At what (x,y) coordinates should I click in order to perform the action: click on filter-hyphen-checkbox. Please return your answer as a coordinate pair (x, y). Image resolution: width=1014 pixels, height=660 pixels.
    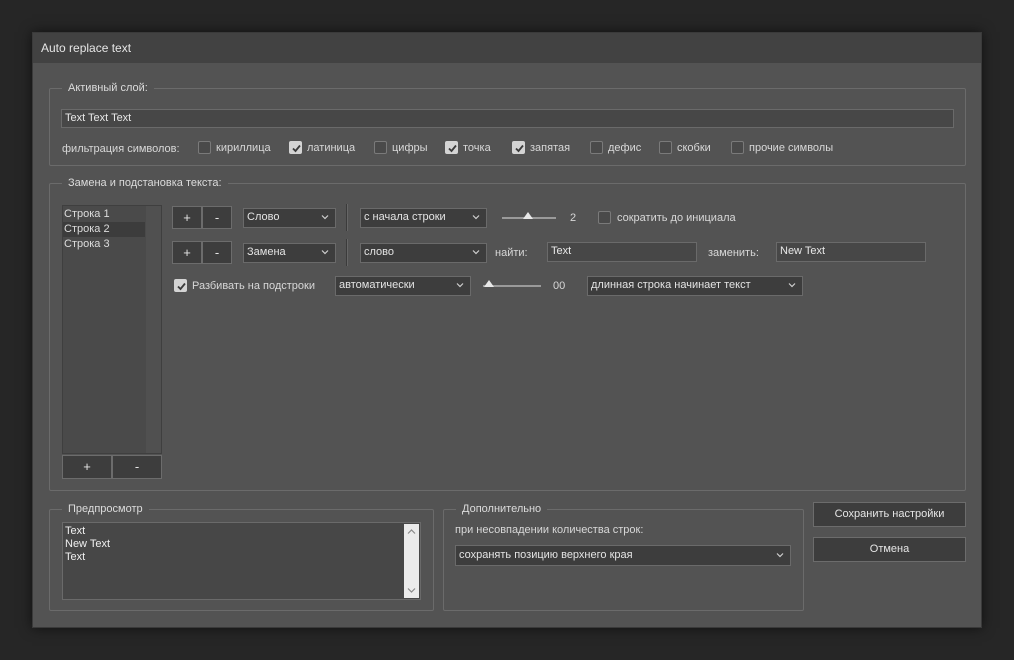
    Looking at the image, I should click on (596, 147).